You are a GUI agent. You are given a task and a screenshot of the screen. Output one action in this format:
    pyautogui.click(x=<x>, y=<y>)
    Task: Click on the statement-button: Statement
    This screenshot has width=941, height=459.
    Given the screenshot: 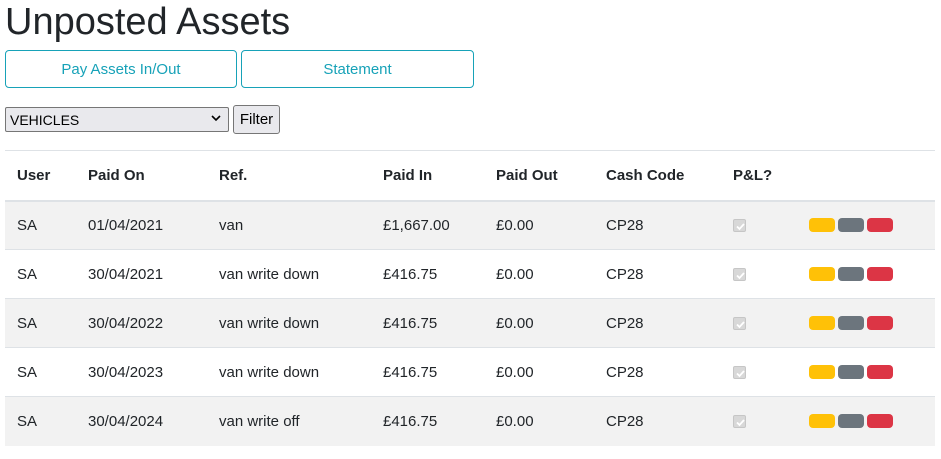 What is the action you would take?
    pyautogui.click(x=357, y=69)
    